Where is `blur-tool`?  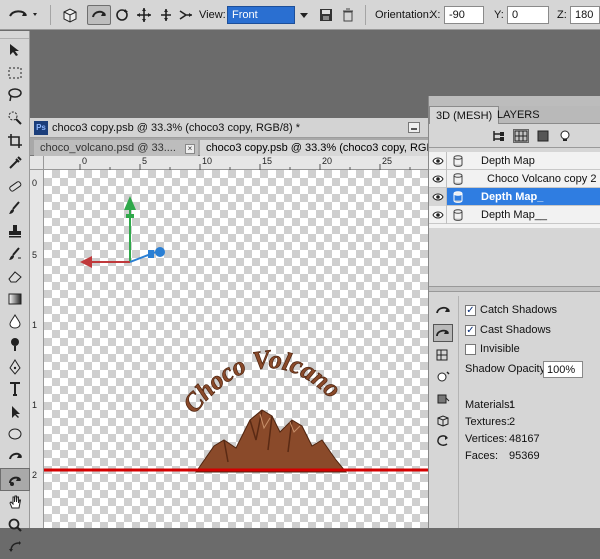 blur-tool is located at coordinates (15, 321).